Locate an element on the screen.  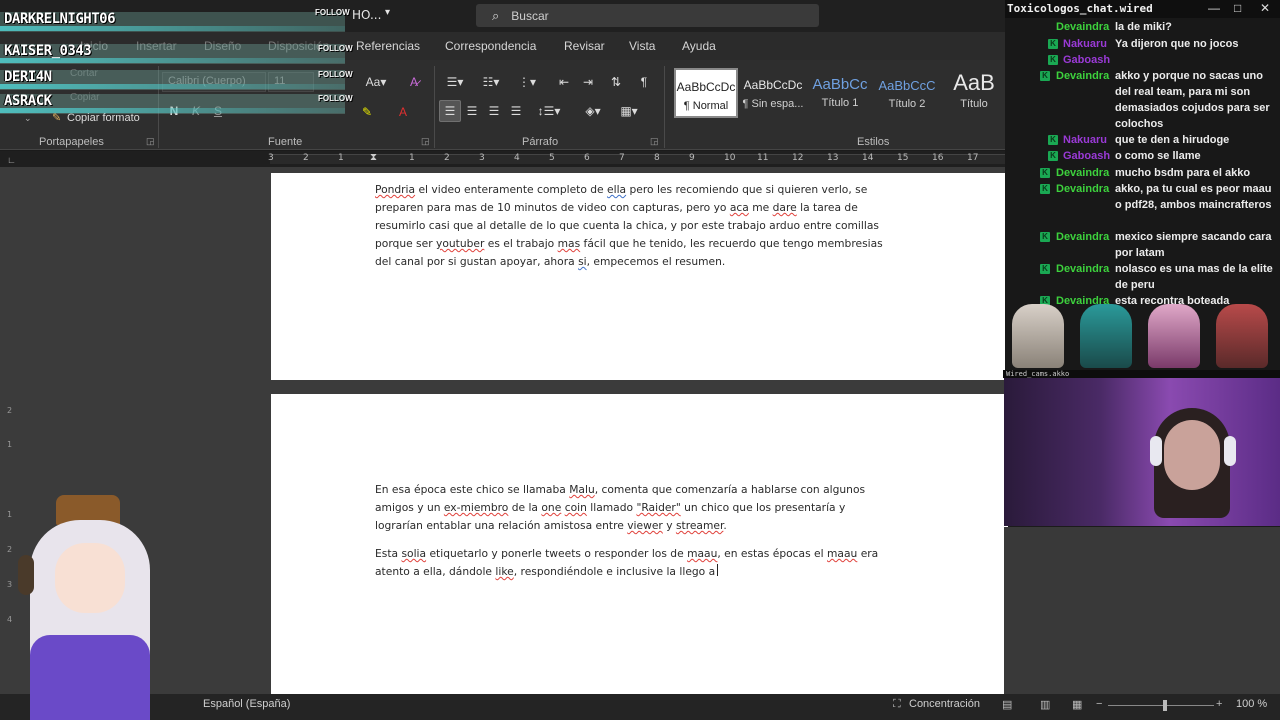
style-normal: AaBbCcDc ¶ Normal is located at coordinates (706, 93).